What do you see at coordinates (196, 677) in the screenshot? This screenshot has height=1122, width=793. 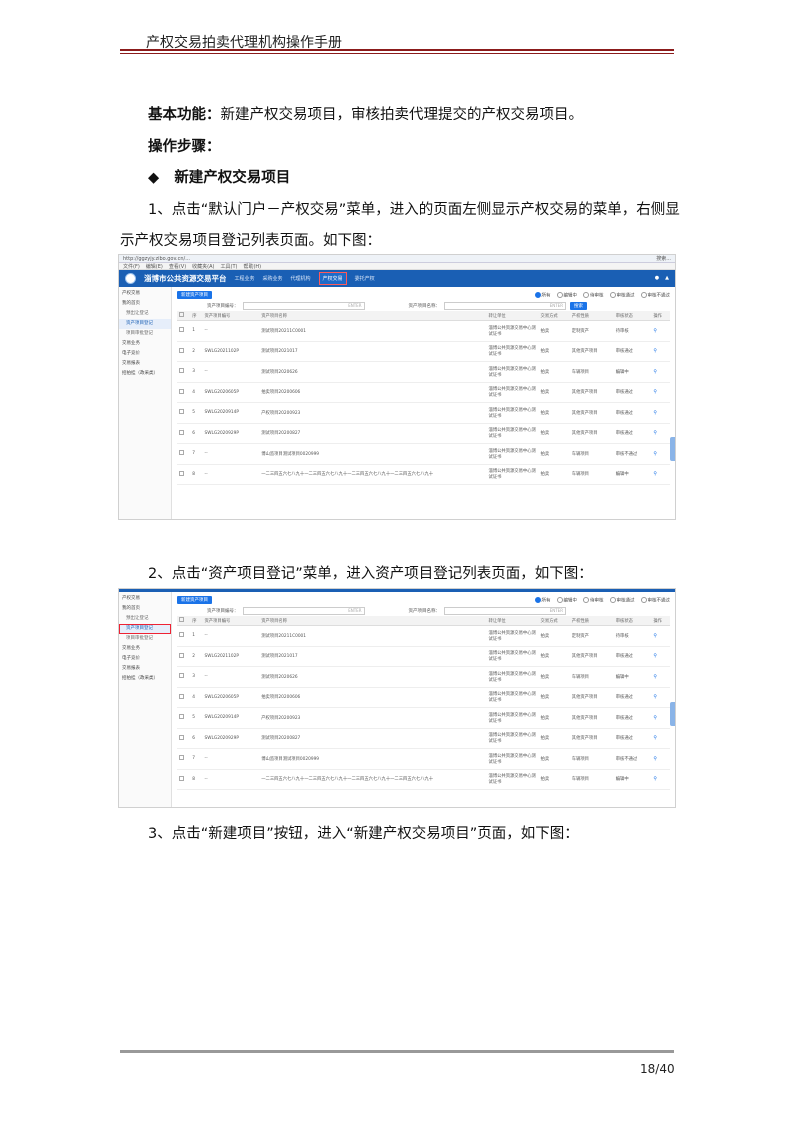 I see `table-cell: 3` at bounding box center [196, 677].